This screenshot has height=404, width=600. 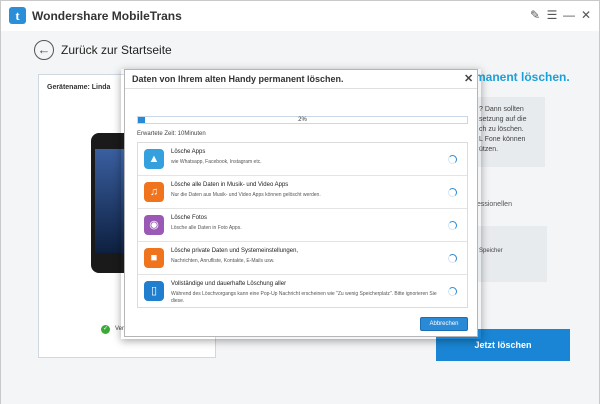 I want to click on page-heading: manent löschen., so click(x=522, y=77).